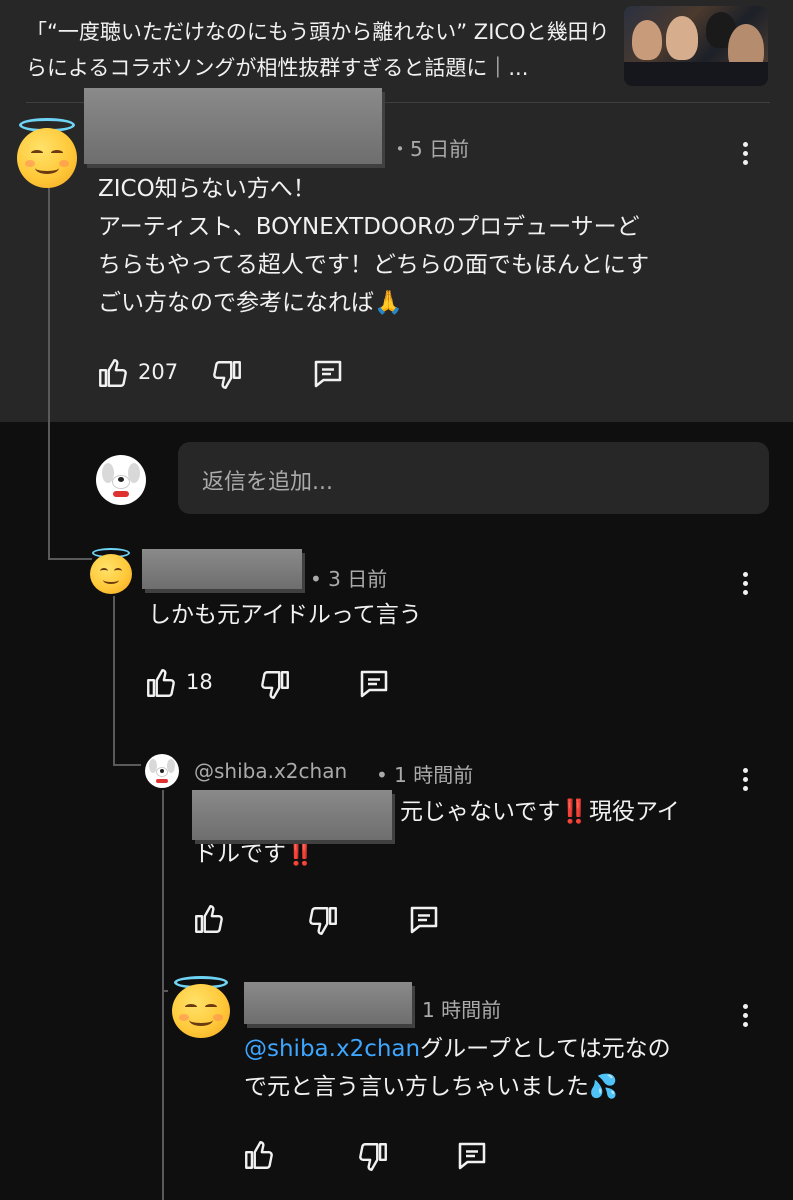 The height and width of the screenshot is (1200, 793). I want to click on commenter-handle: @shiba.x2chan, so click(270, 771).